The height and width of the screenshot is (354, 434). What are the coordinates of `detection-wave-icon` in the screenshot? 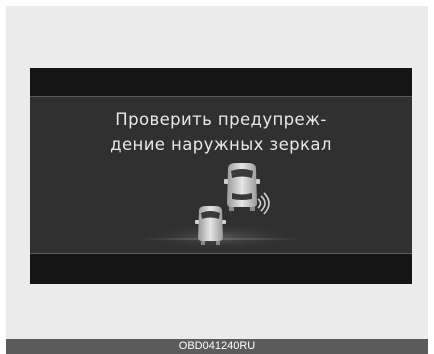 It's located at (263, 203).